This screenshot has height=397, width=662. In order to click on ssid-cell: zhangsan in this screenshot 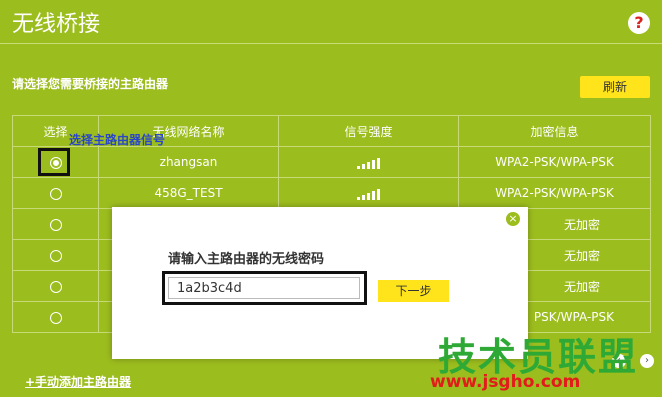, I will do `click(188, 162)`.